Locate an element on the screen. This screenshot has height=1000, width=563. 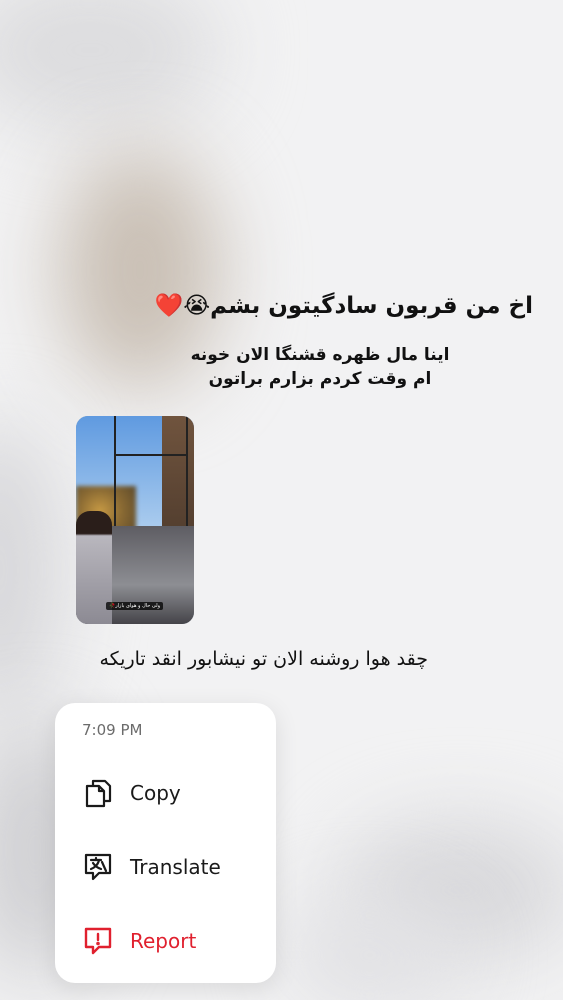
report-label: Report is located at coordinates (163, 941).